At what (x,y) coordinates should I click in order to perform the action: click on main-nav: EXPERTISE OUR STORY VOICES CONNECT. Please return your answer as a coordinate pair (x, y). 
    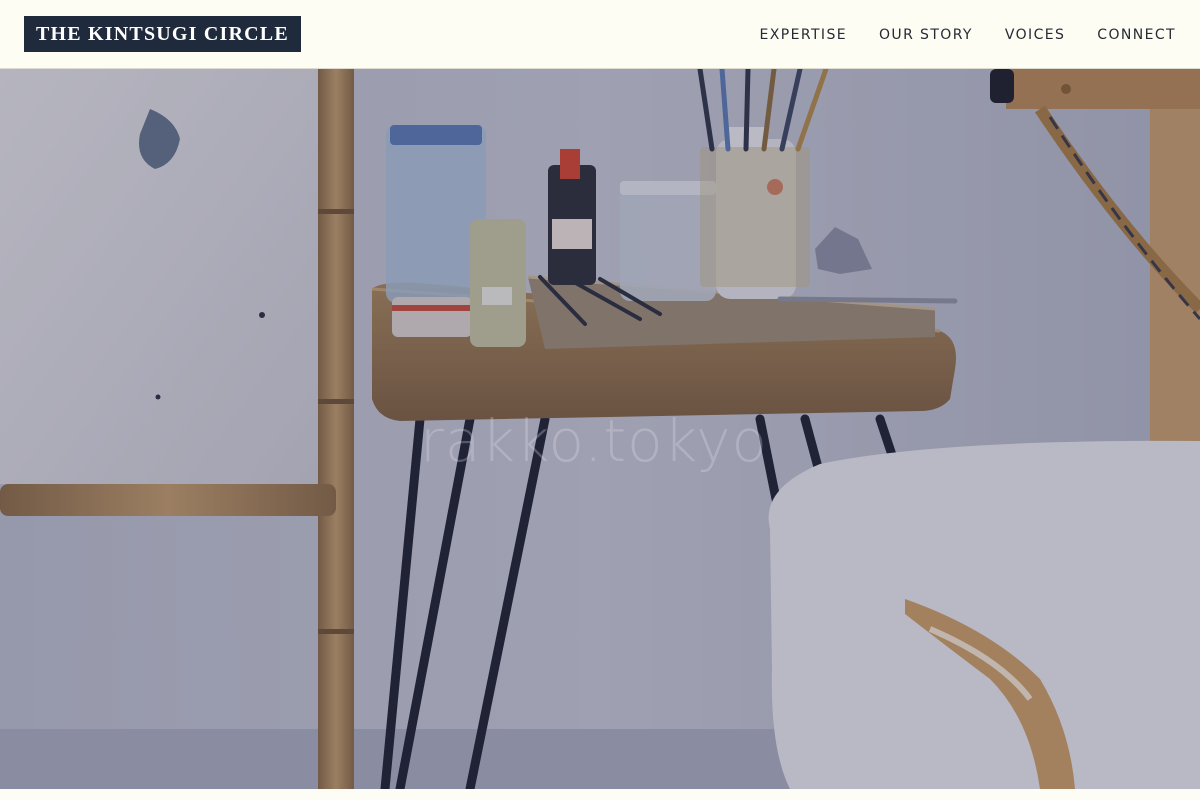
    Looking at the image, I should click on (968, 34).